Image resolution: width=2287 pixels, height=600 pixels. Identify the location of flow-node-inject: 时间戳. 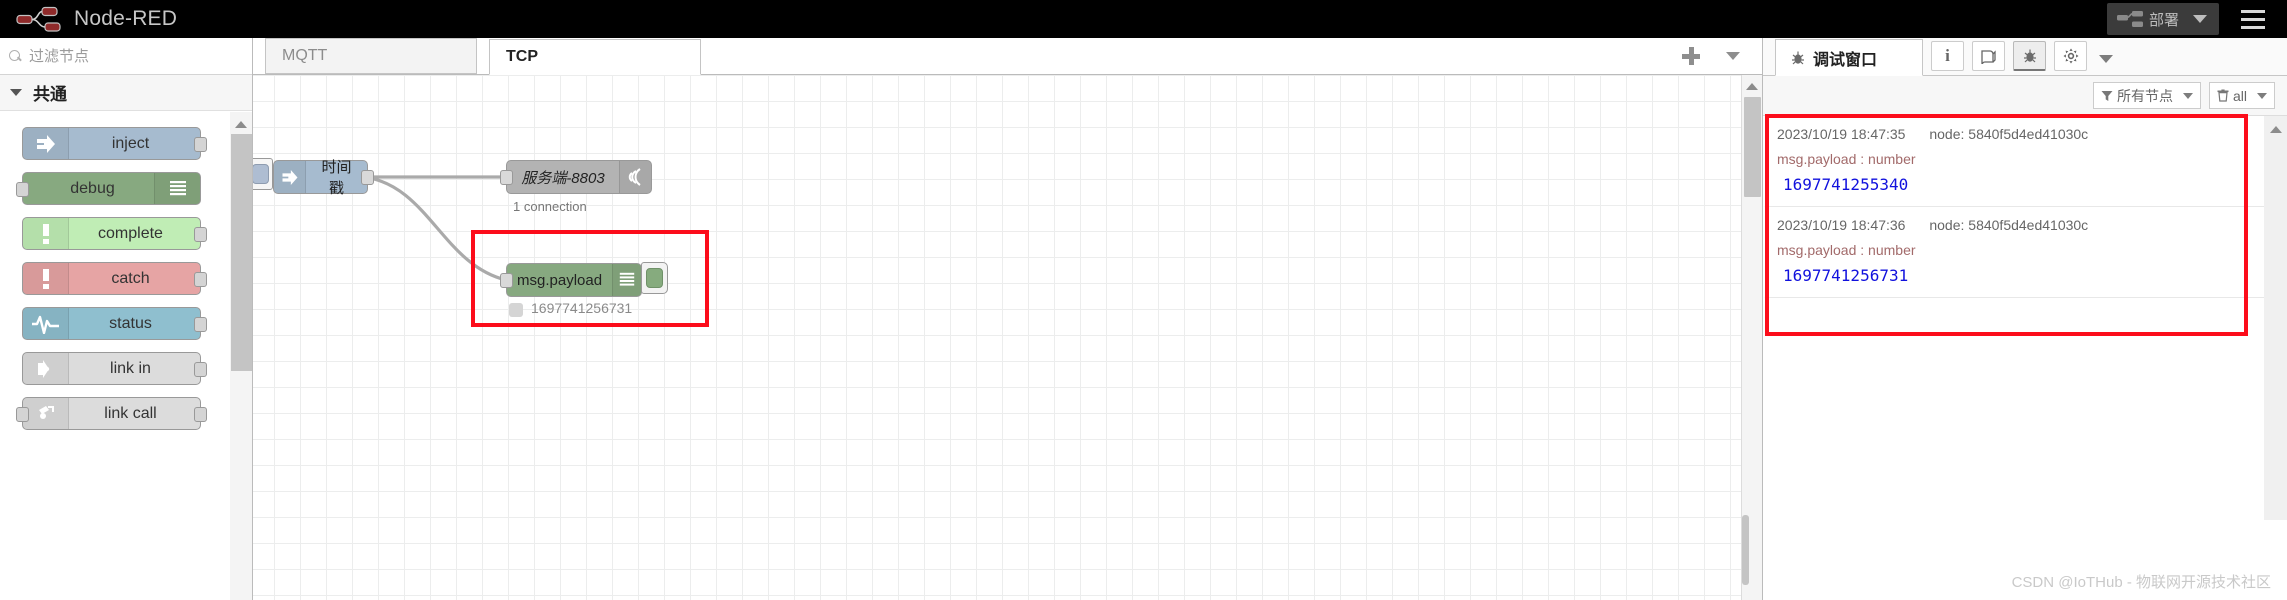
(313, 177).